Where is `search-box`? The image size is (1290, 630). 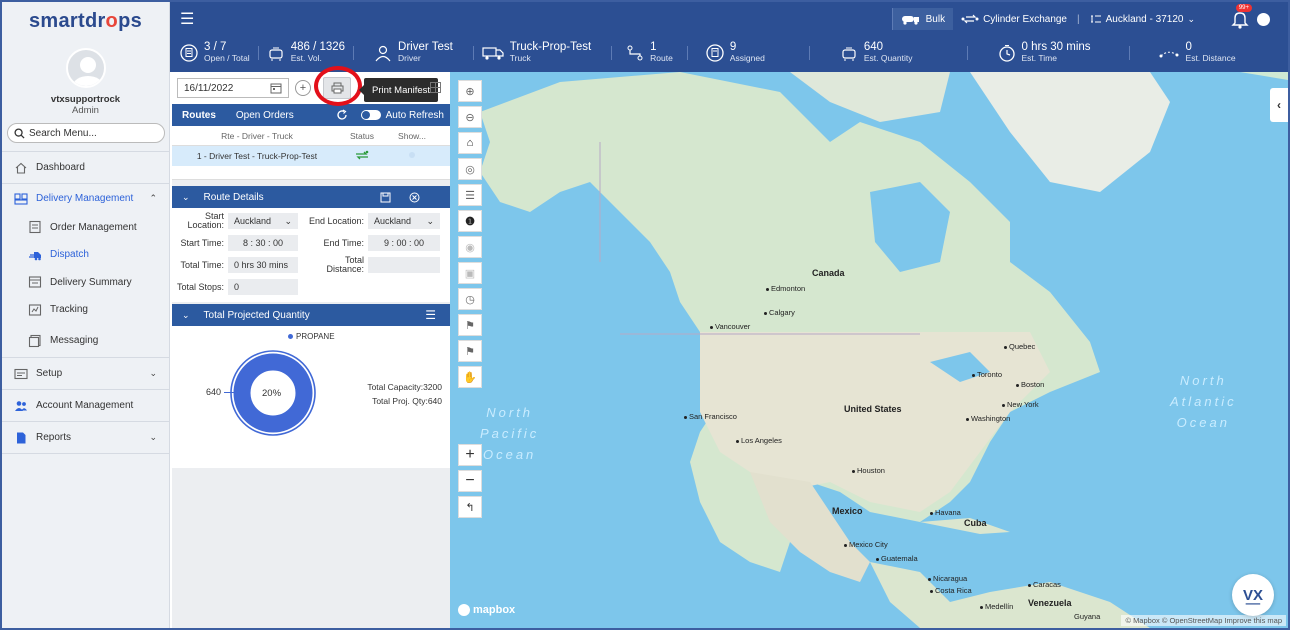
search-box is located at coordinates (86, 133).